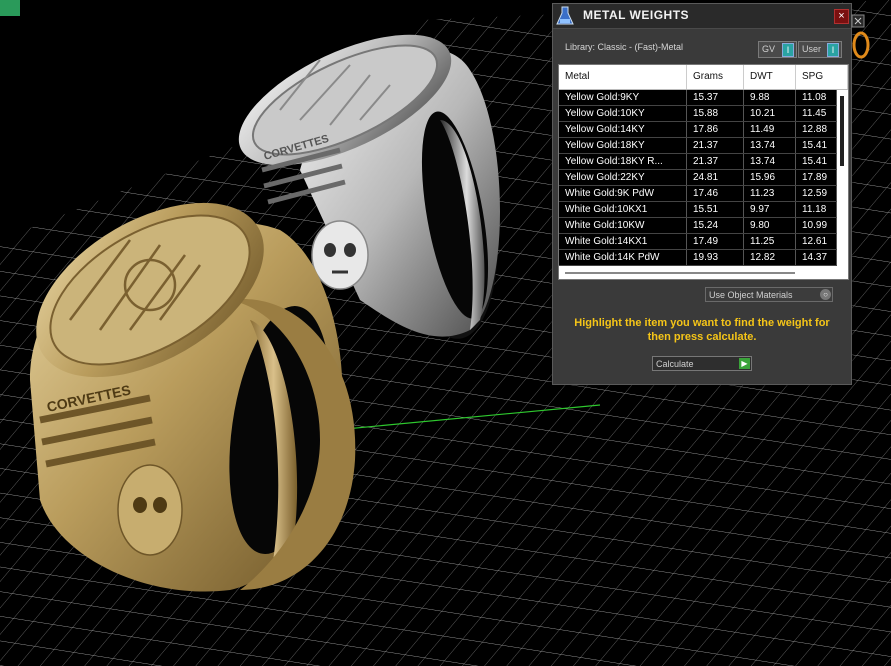 This screenshot has width=891, height=666. I want to click on cell-grams: 17.49, so click(715, 241).